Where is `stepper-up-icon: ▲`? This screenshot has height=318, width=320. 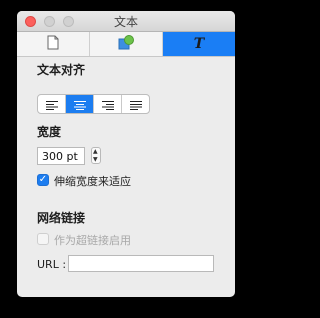 stepper-up-icon: ▲ is located at coordinates (95, 151).